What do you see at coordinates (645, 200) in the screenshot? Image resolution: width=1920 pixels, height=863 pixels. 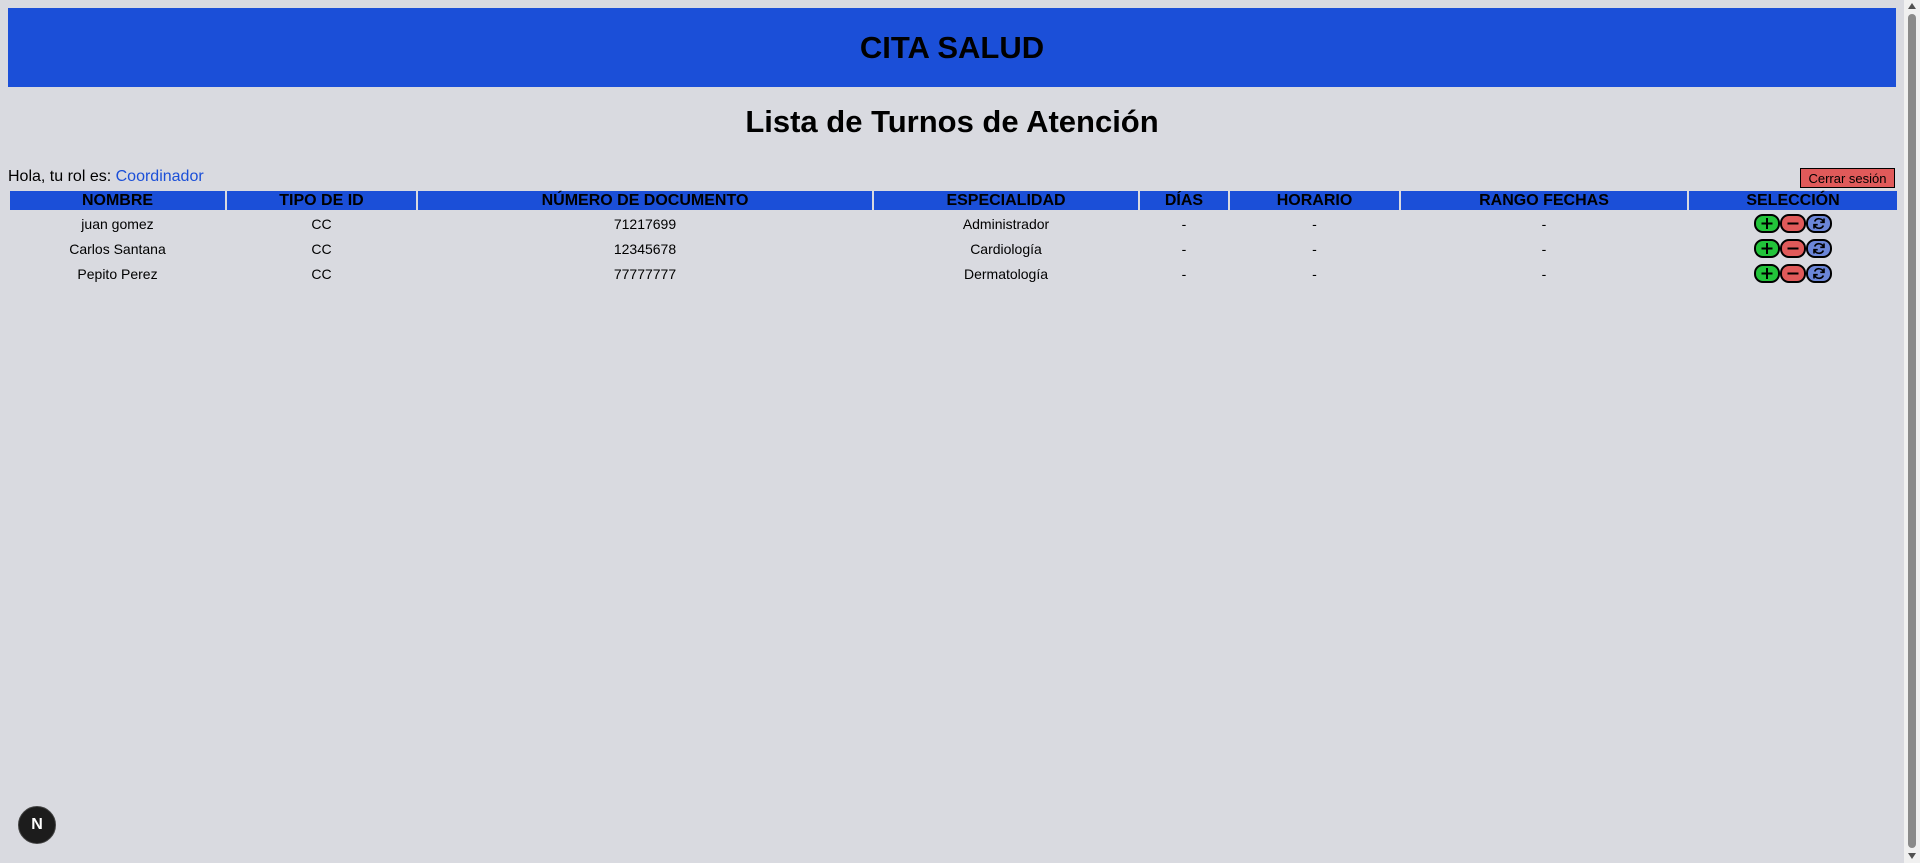 I see `column-header-documento: NÚMERO DE DOCUMENTO` at bounding box center [645, 200].